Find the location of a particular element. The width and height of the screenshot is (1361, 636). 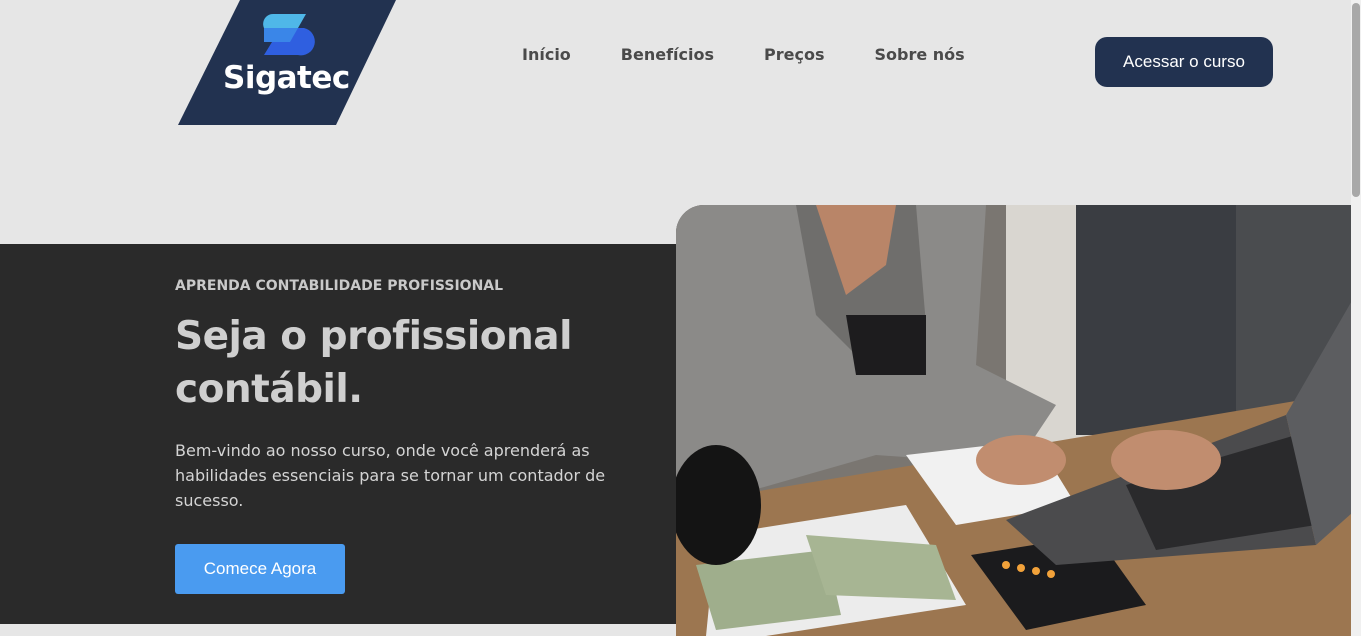

nav-item-sobre-nos: Sobre nós is located at coordinates (919, 54).